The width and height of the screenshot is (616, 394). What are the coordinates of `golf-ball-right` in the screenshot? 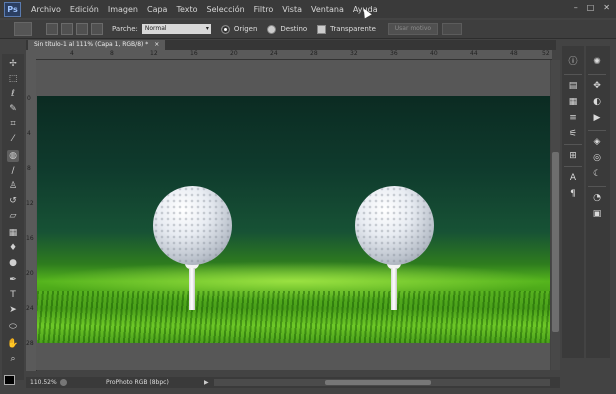 It's located at (394, 225).